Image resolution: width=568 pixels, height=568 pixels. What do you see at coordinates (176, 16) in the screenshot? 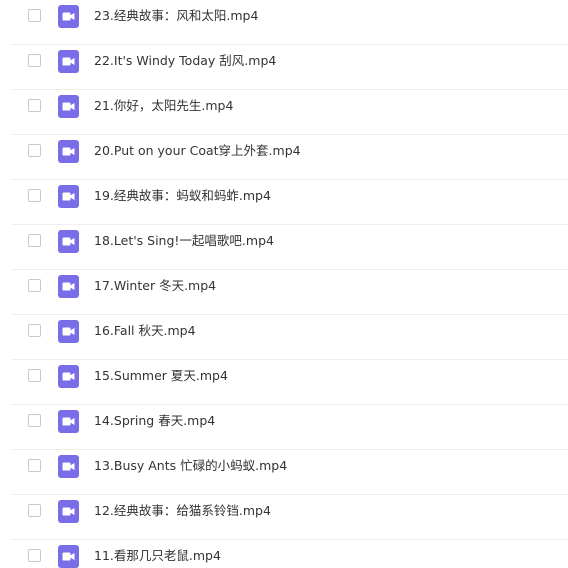
I see `file-name: 23.经典故事：风和太阳.mp4` at bounding box center [176, 16].